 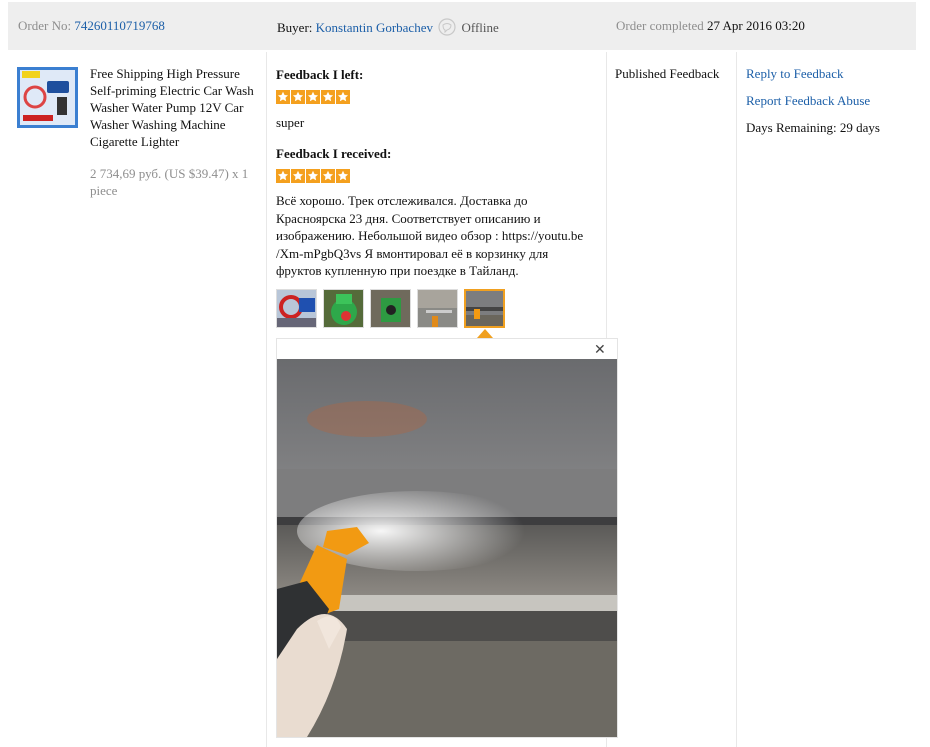 I want to click on product-thumbnail, so click(x=47, y=97).